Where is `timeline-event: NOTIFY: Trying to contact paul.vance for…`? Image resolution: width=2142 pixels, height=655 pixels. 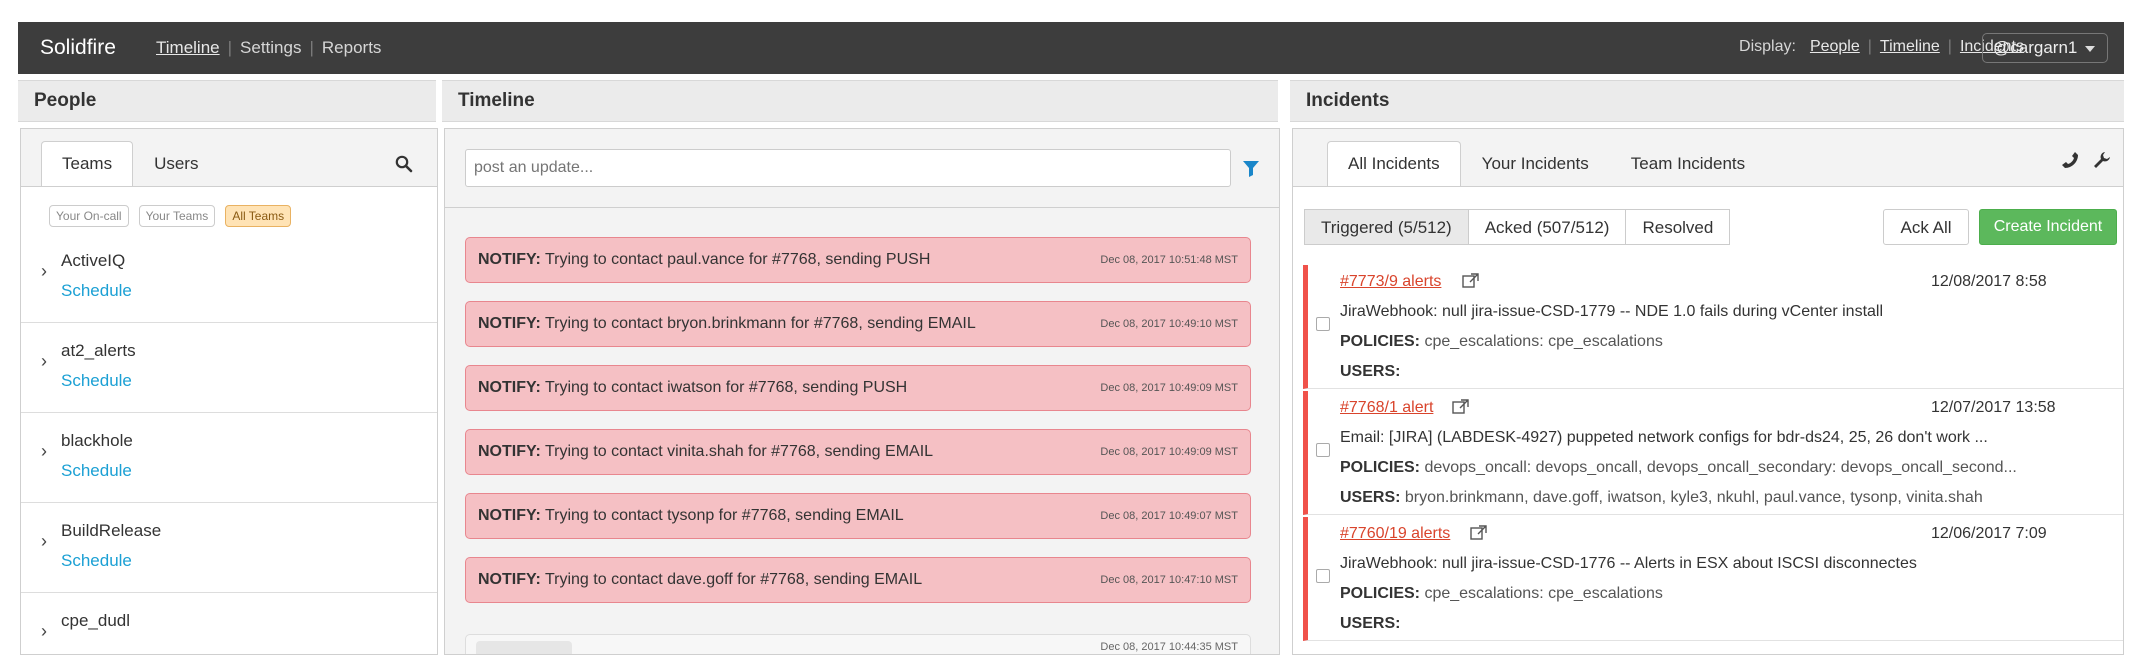 timeline-event: NOTIFY: Trying to contact paul.vance for… is located at coordinates (858, 260).